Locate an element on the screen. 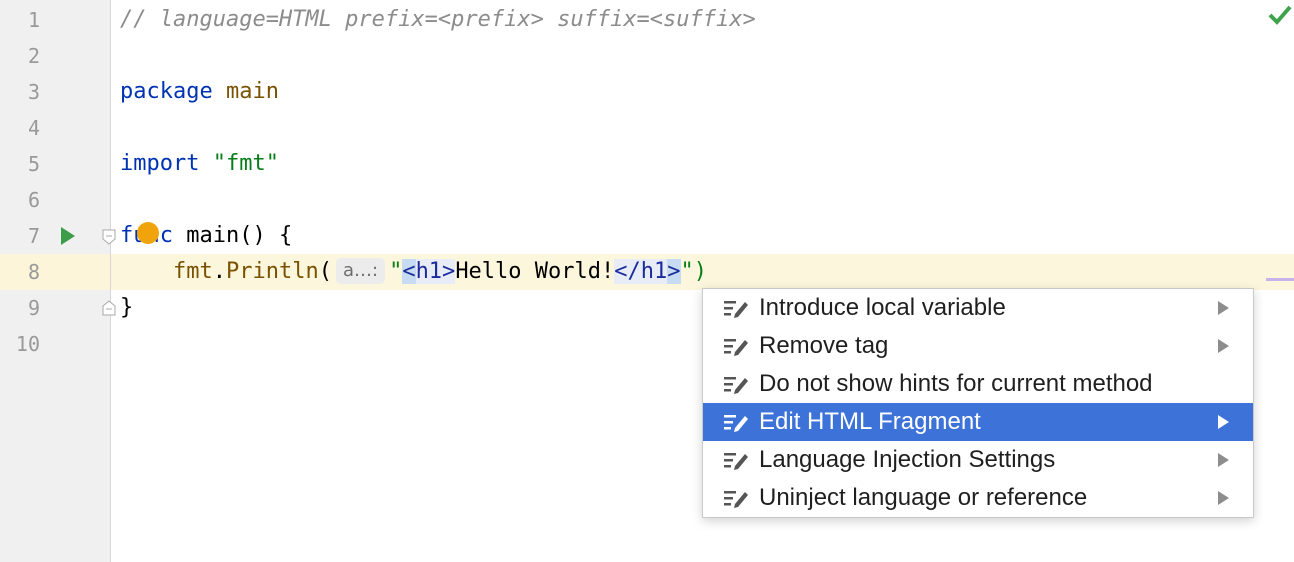  tag-bracket-close: > is located at coordinates (674, 271).